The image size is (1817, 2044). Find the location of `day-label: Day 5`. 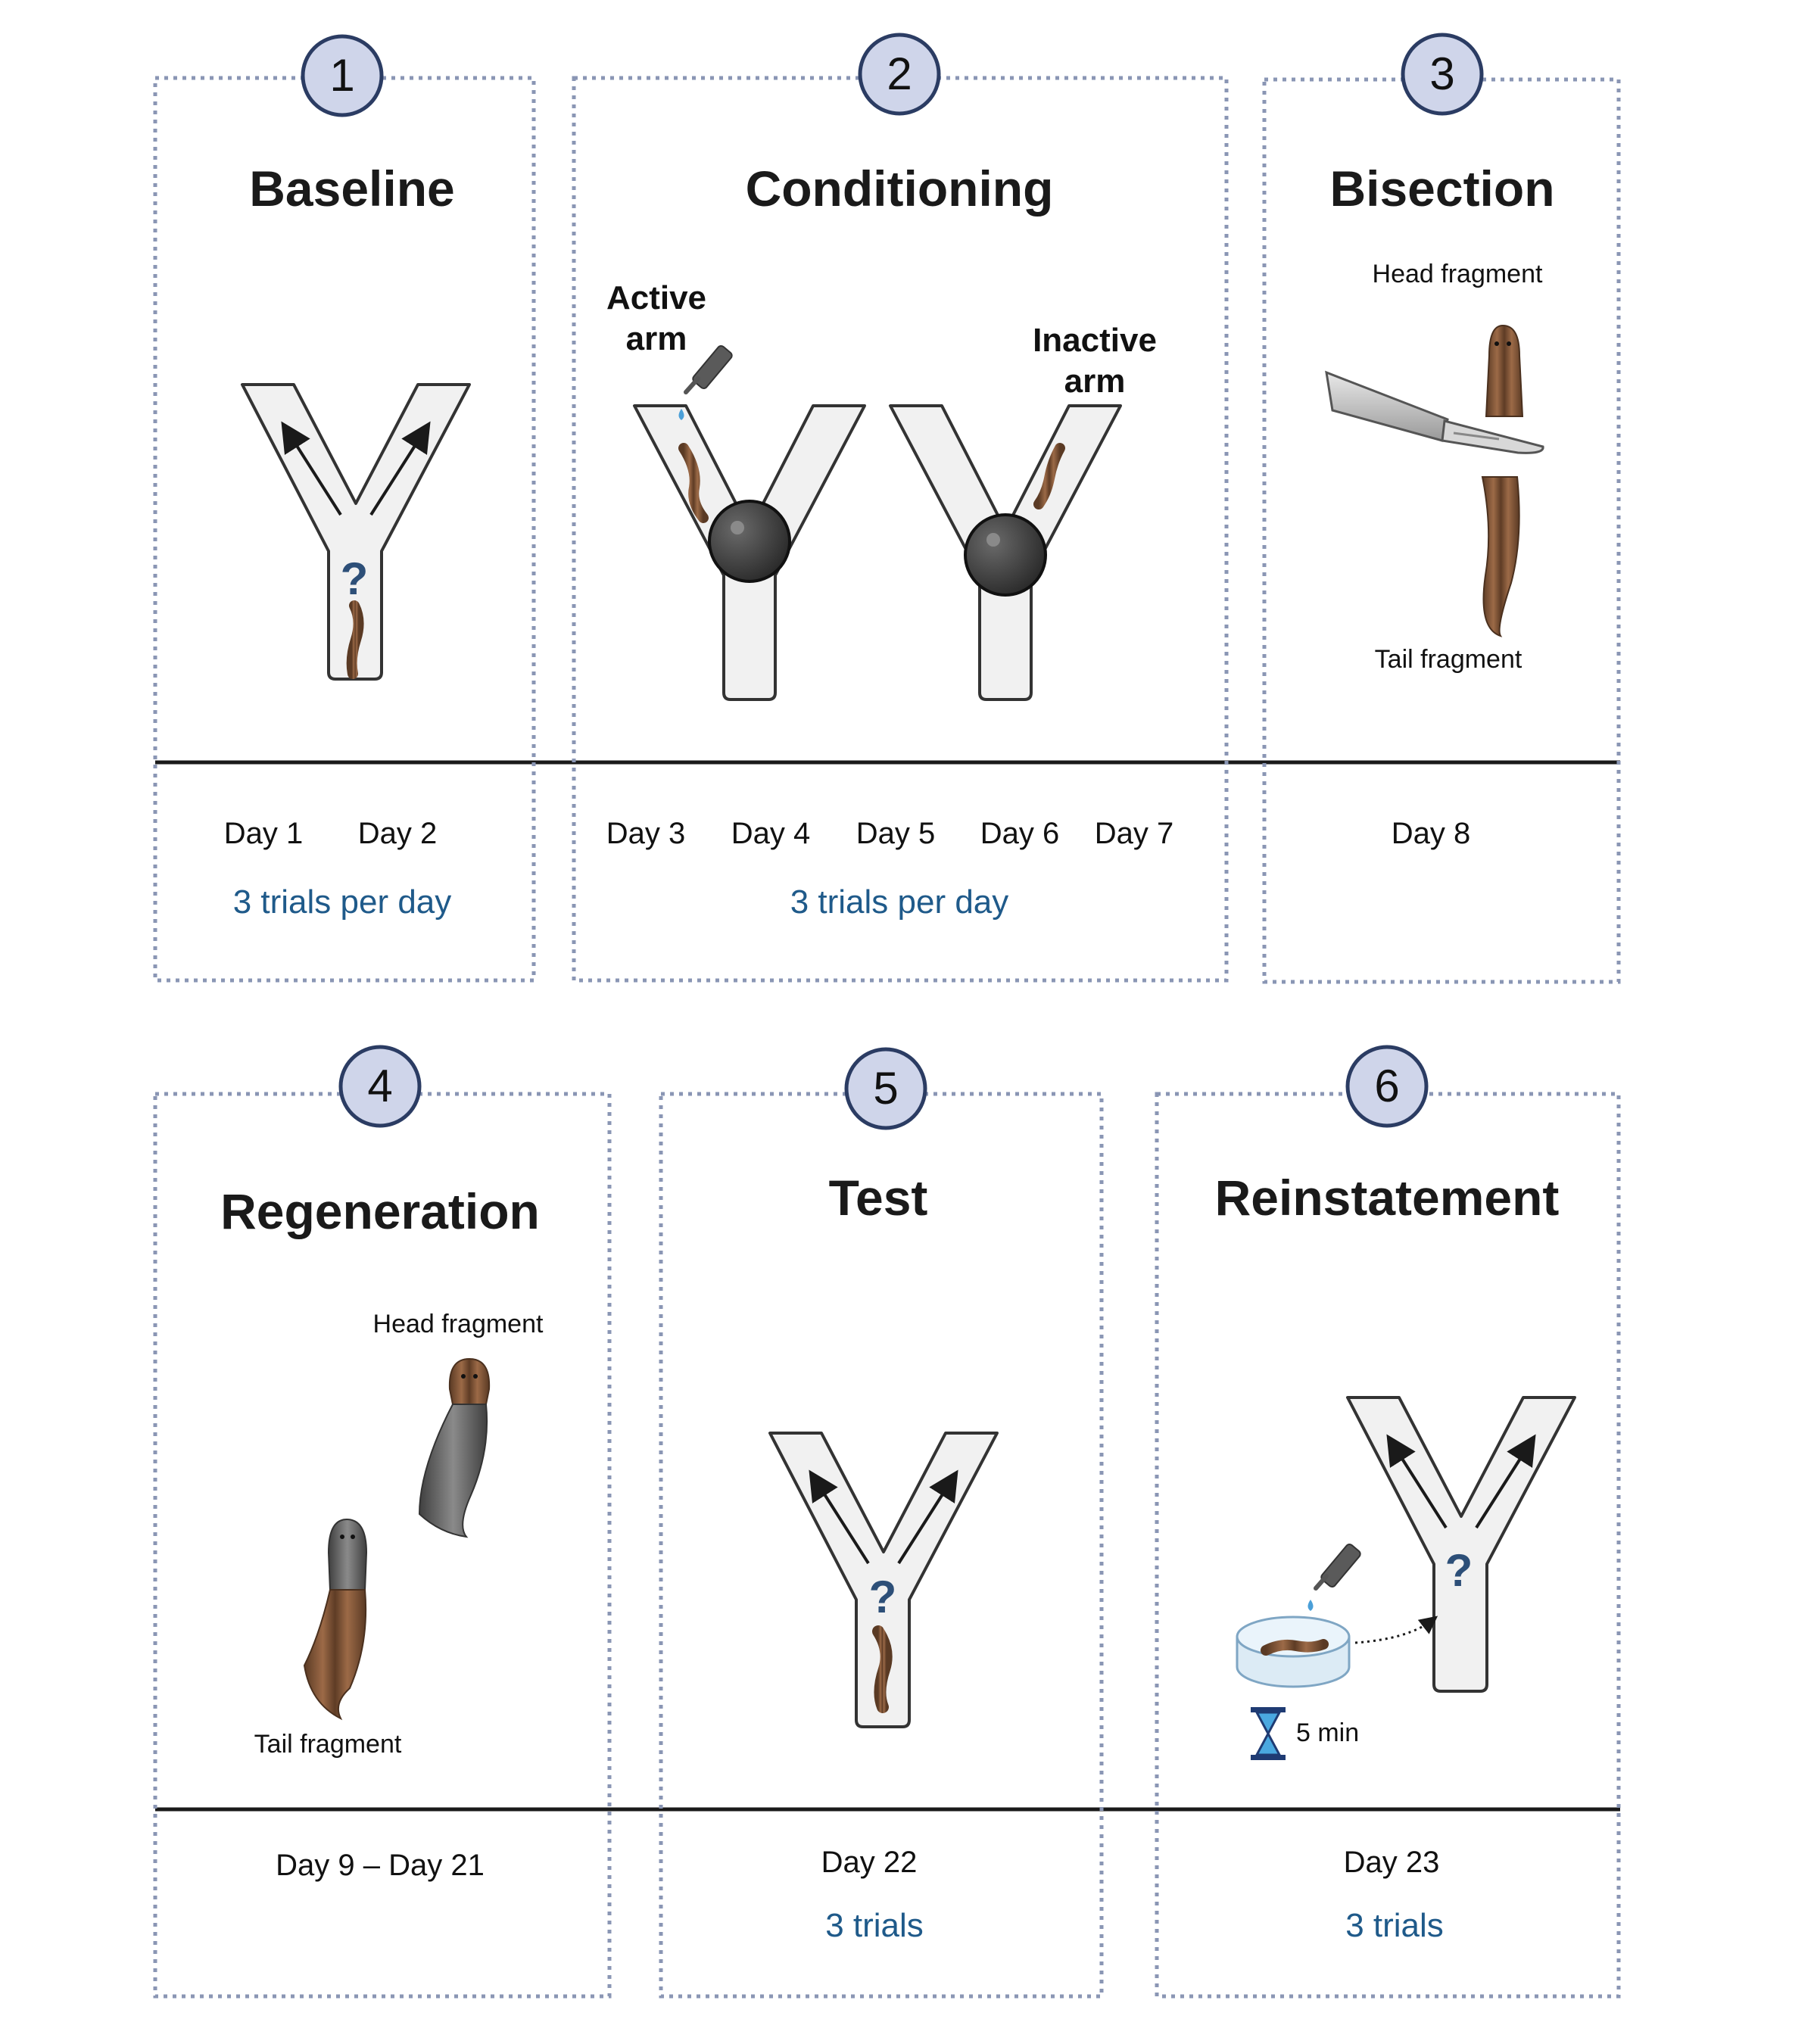

day-label: Day 5 is located at coordinates (896, 833).